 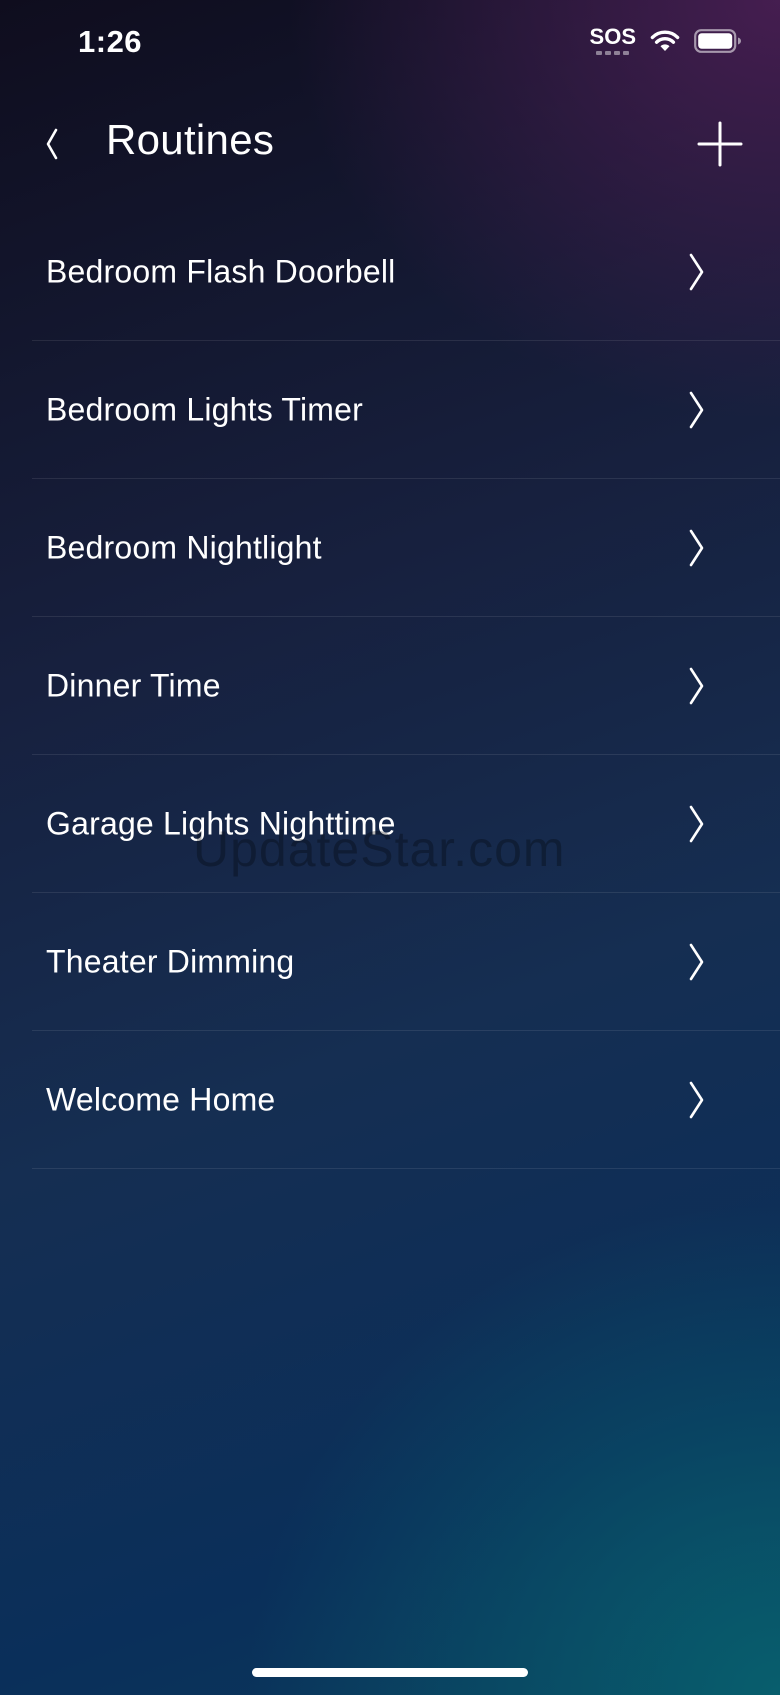 I want to click on routine-item: Bedroom Flash Doorbell, so click(x=406, y=272).